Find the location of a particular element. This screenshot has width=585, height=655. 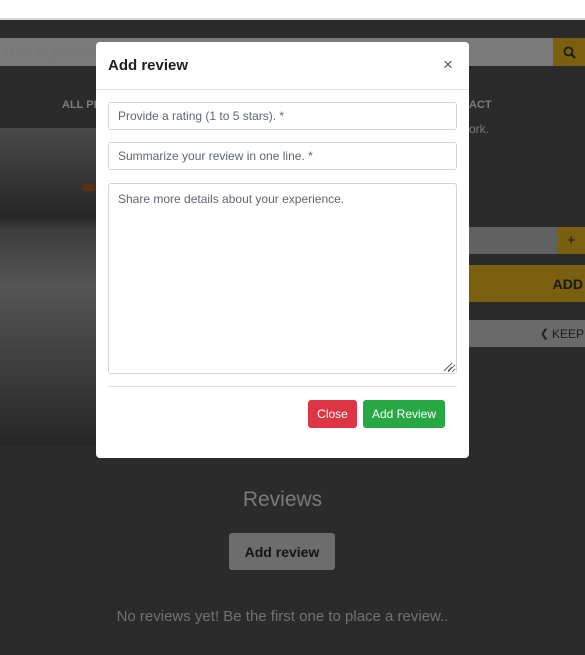

submit-review-button: Add Review is located at coordinates (404, 414).